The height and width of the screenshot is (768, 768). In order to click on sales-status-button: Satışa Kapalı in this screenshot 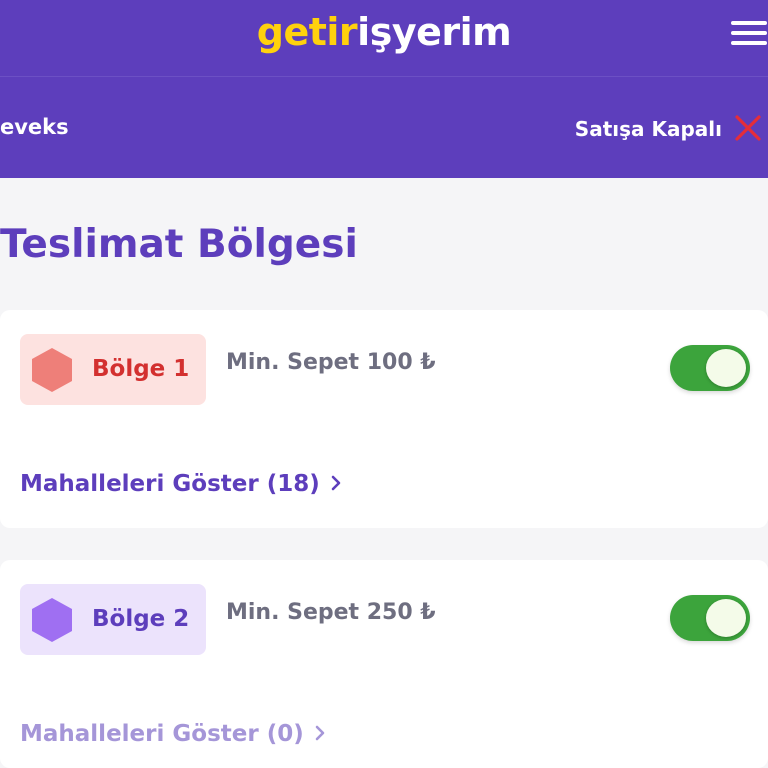, I will do `click(648, 129)`.